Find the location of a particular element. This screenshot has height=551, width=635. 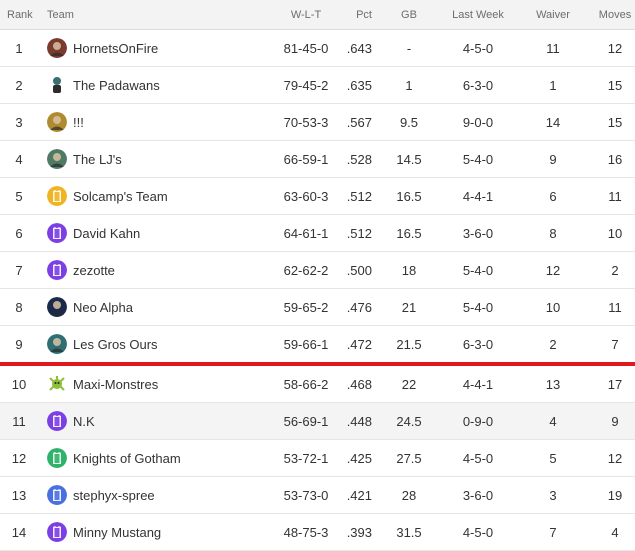

moves-cell: 2 is located at coordinates (615, 270).